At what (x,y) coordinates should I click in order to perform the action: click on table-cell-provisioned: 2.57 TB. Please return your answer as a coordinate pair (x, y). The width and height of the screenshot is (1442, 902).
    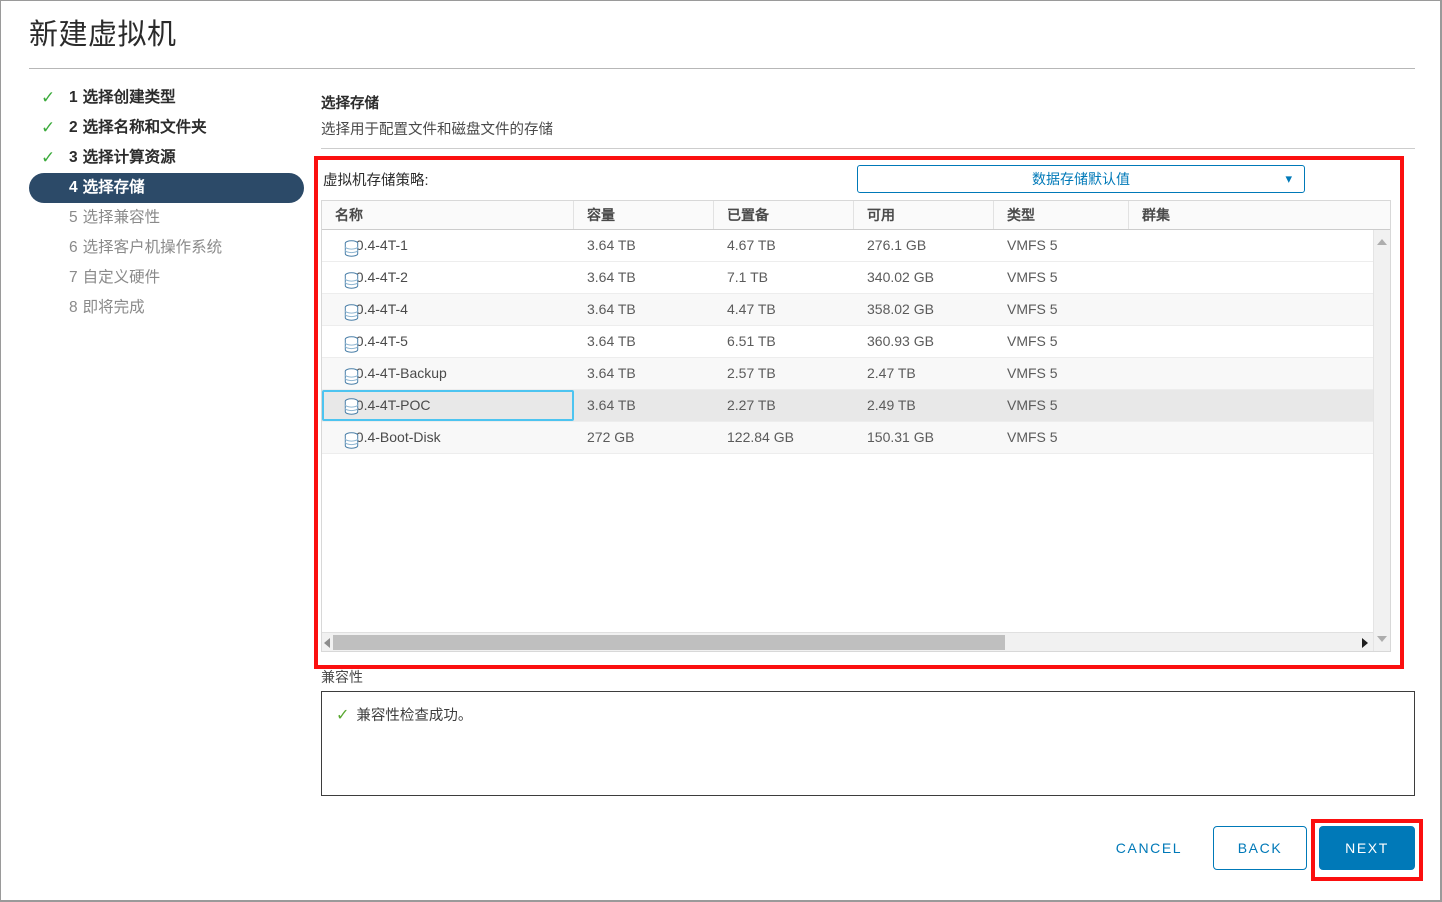
    Looking at the image, I should click on (751, 373).